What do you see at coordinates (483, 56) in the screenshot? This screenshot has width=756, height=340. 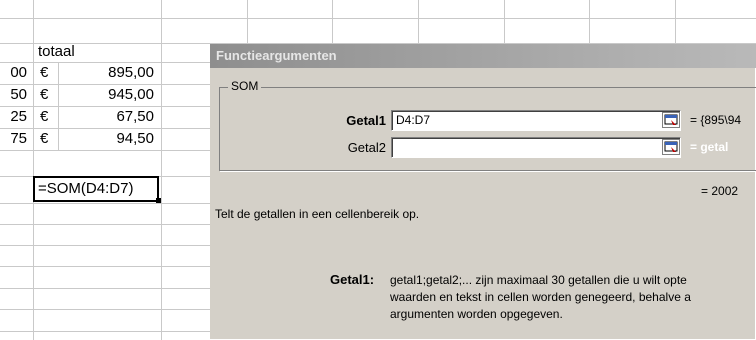 I see `dialog-titlebar: Functieargumenten` at bounding box center [483, 56].